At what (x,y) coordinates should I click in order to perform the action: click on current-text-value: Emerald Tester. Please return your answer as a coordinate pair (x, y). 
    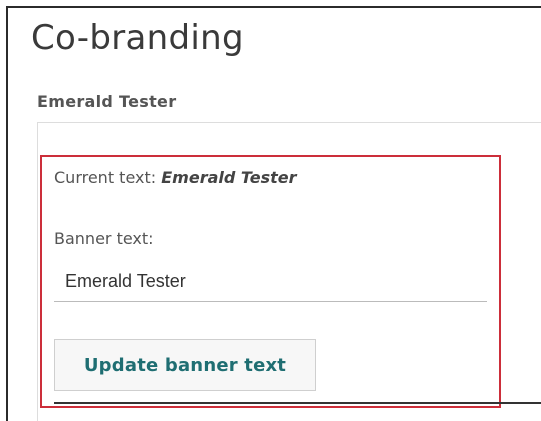
    Looking at the image, I should click on (229, 177).